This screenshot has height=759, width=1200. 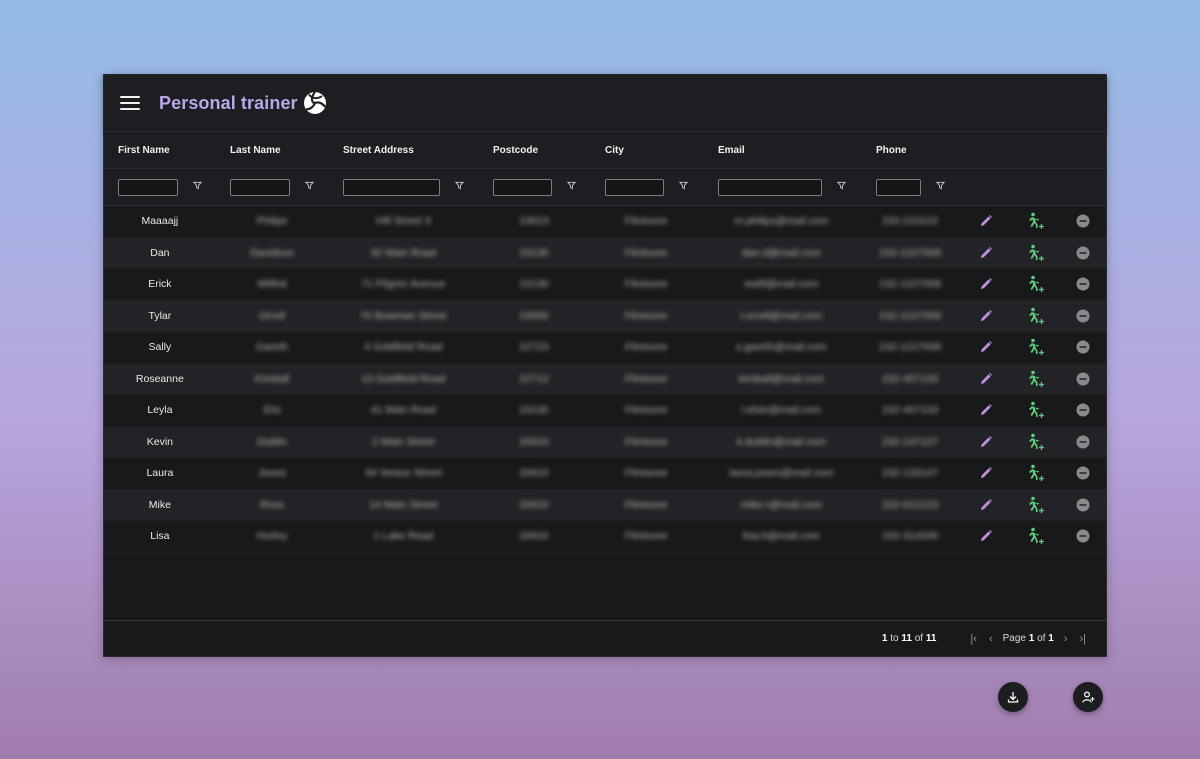 What do you see at coordinates (403, 284) in the screenshot?
I see `cell-street-address: 71 Pilgrim Avenue` at bounding box center [403, 284].